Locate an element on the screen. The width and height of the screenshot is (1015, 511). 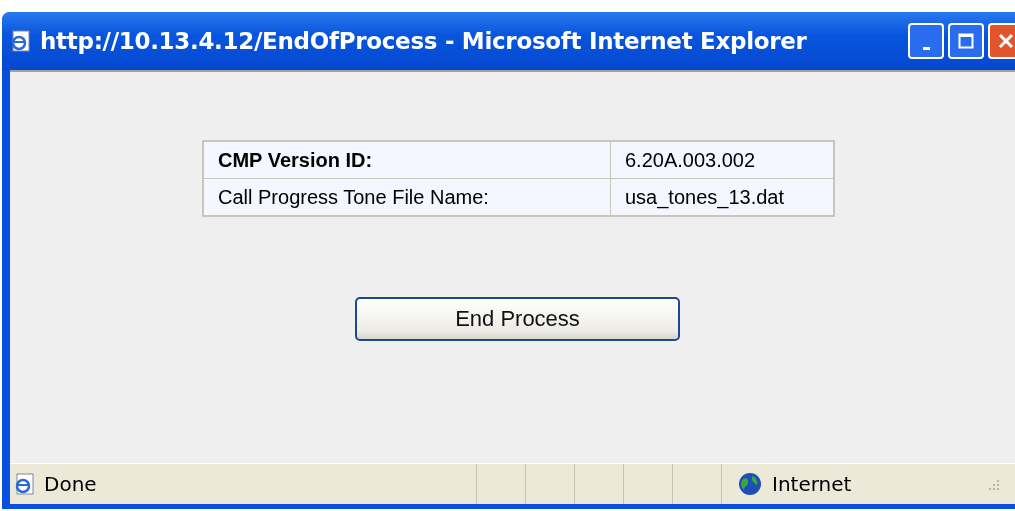
maximize-button is located at coordinates (966, 41).